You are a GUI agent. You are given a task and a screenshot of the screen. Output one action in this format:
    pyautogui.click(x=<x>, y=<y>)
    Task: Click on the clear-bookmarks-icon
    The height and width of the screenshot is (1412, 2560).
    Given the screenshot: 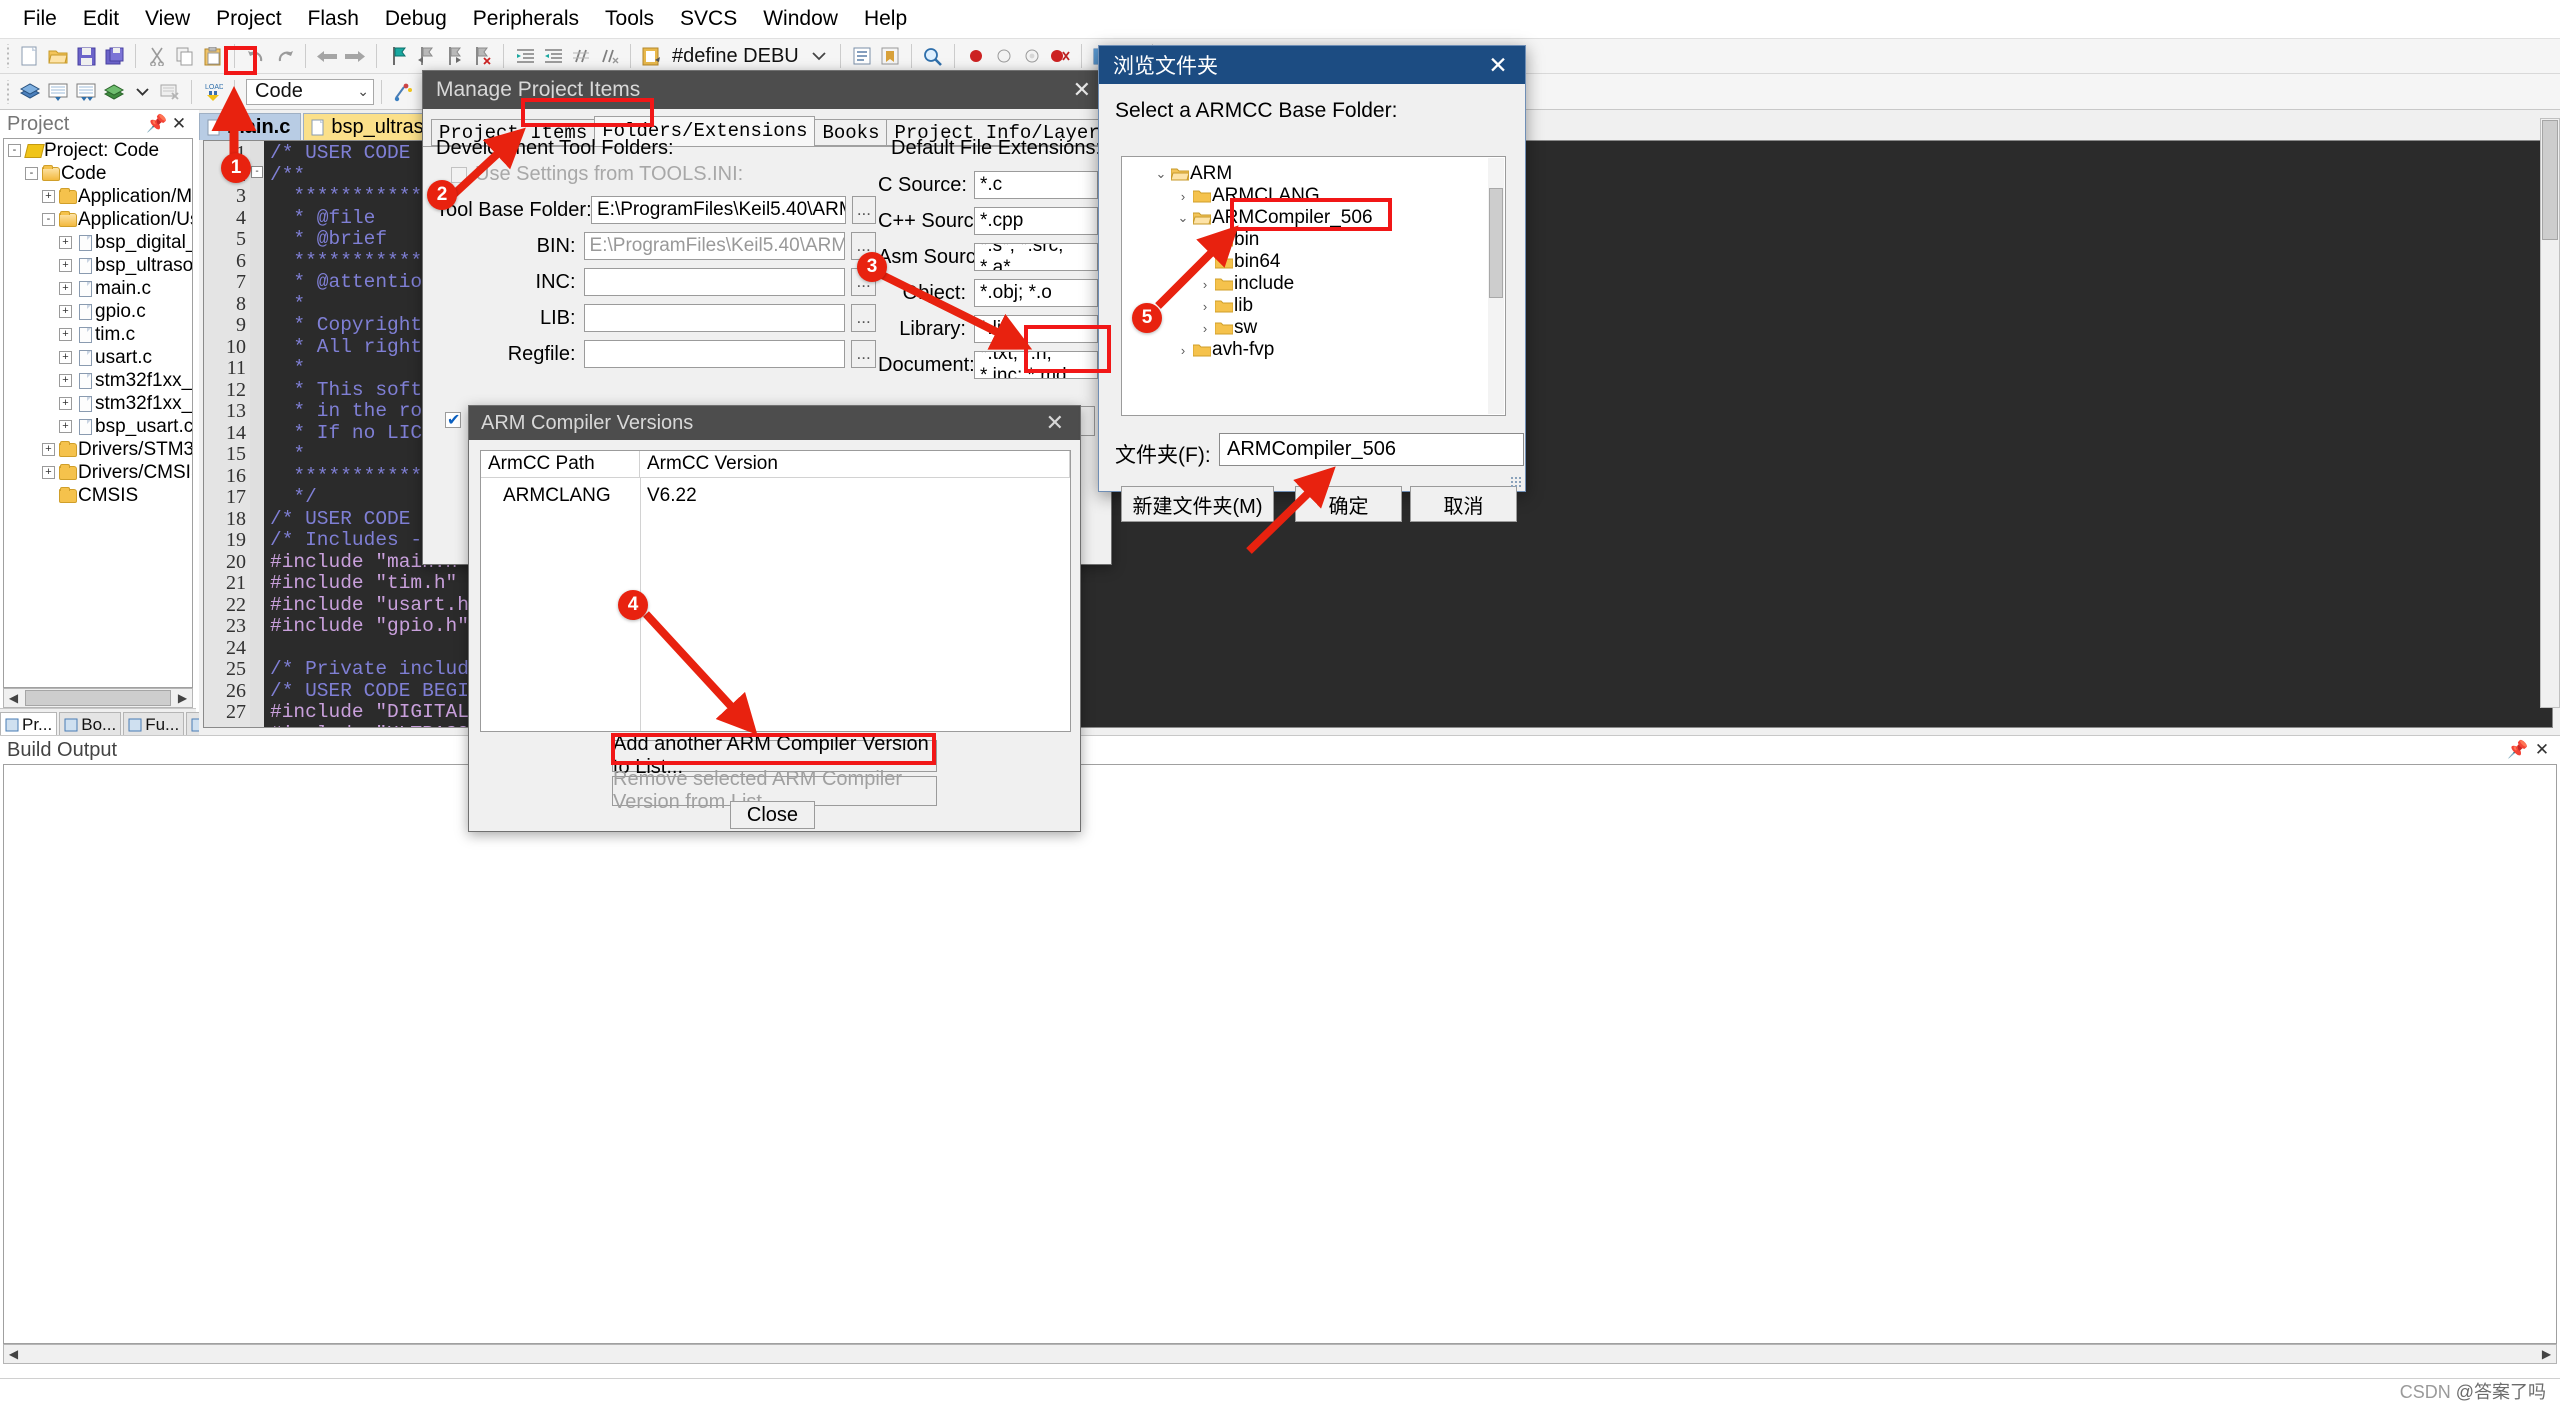 What is the action you would take?
    pyautogui.click(x=482, y=56)
    